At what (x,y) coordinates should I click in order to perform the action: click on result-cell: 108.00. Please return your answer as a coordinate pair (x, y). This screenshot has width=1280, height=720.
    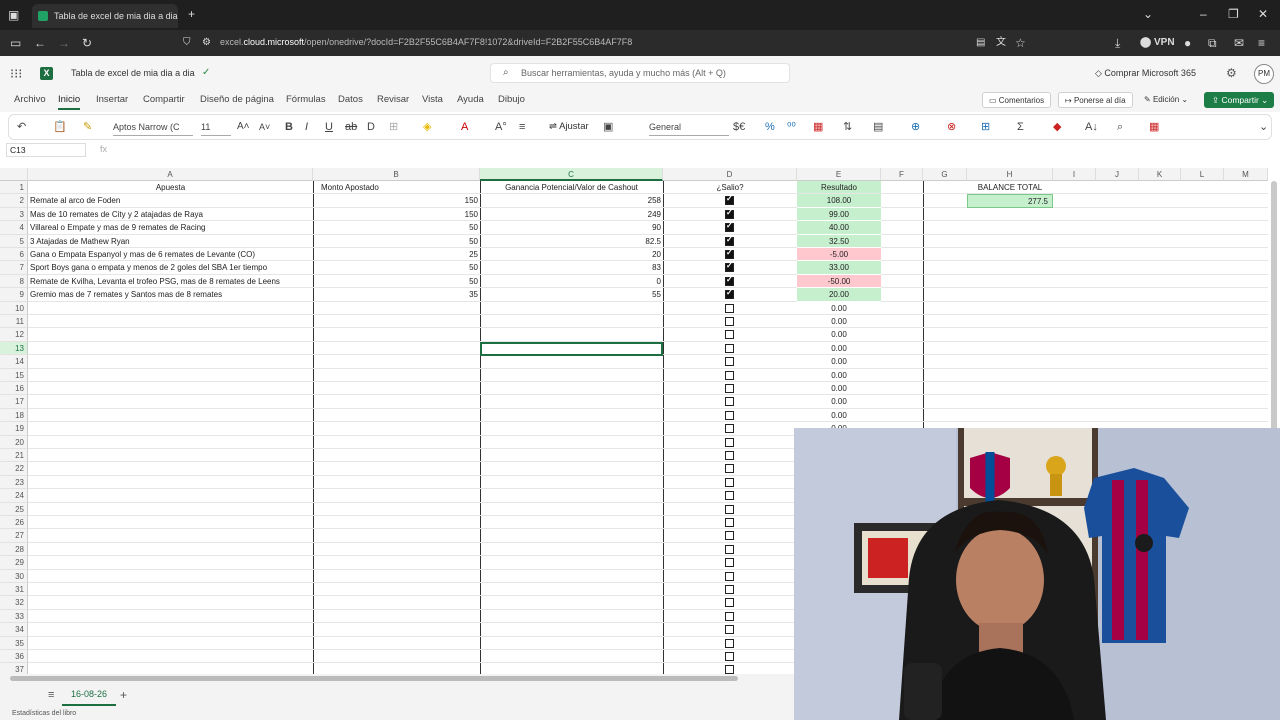
    Looking at the image, I should click on (839, 201).